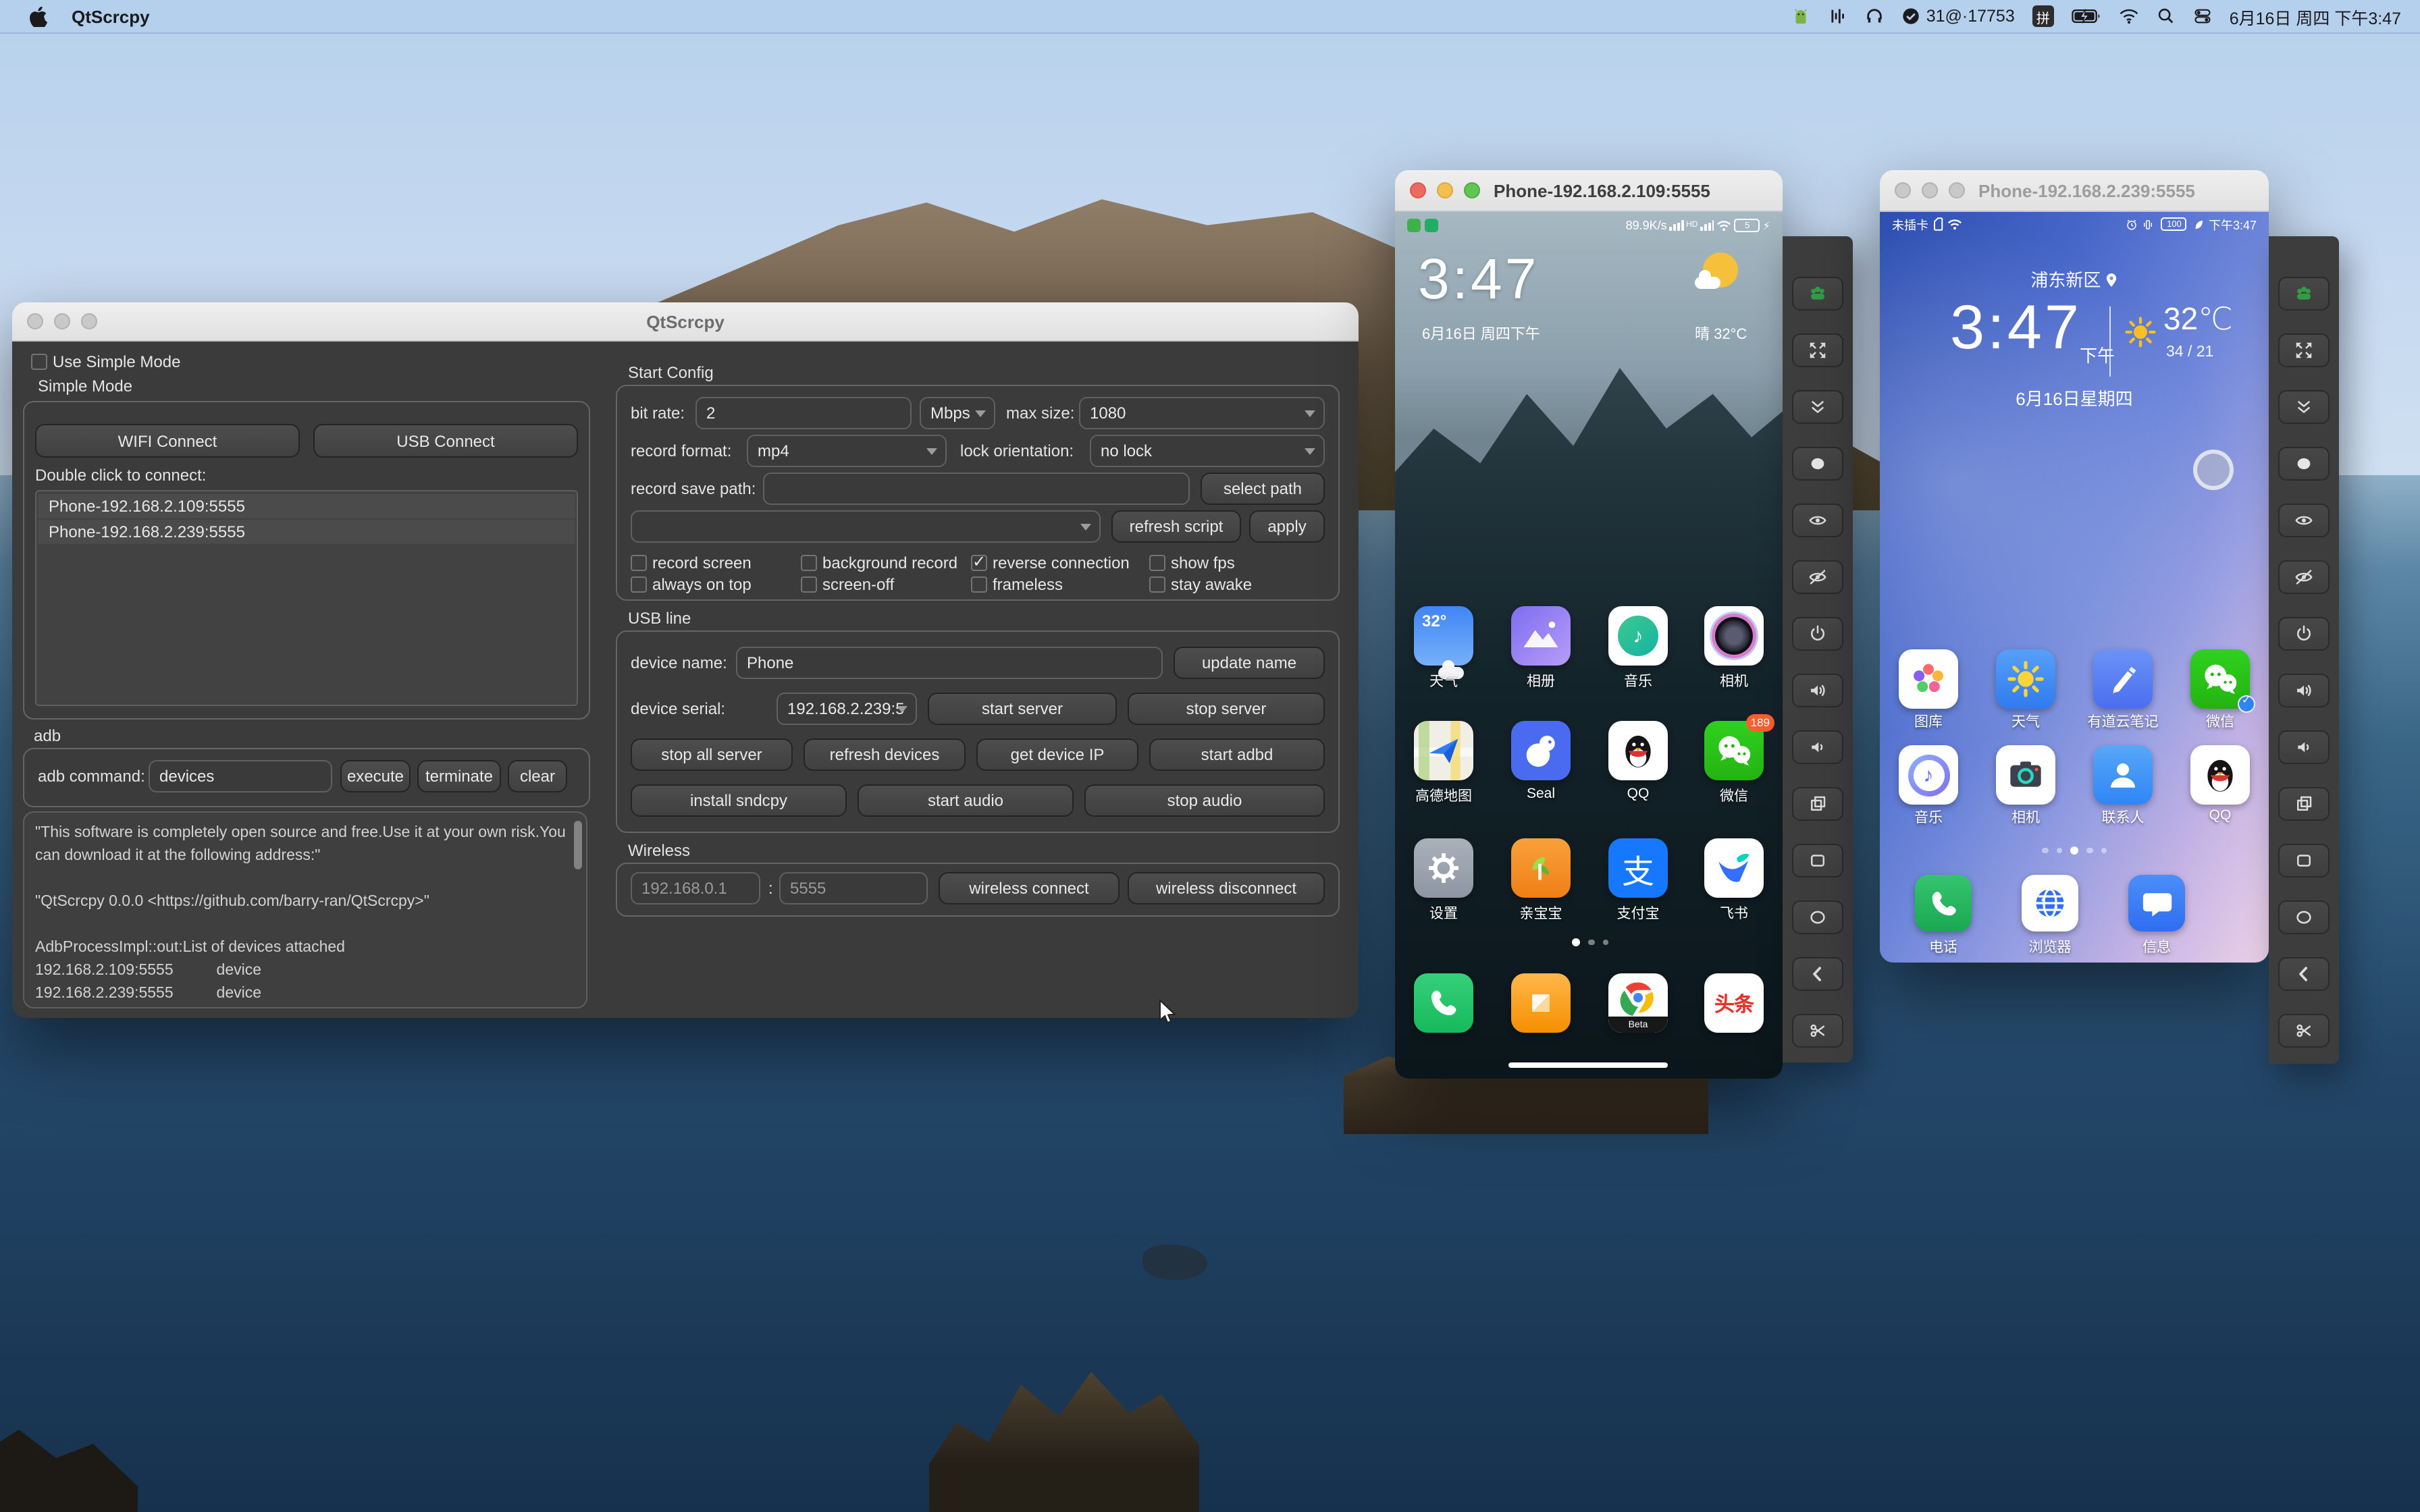  I want to click on select-path-button: select path, so click(1263, 489).